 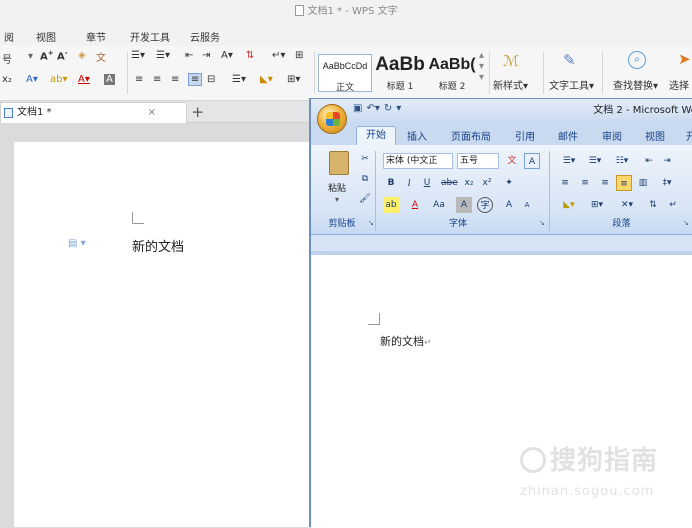 What do you see at coordinates (365, 199) in the screenshot?
I see `format-painter-icon: 🖌` at bounding box center [365, 199].